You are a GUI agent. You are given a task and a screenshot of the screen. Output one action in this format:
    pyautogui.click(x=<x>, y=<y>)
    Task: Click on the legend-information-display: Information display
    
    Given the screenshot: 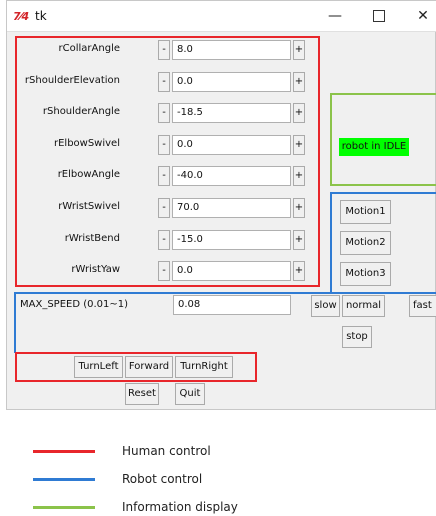 What is the action you would take?
    pyautogui.click(x=213, y=507)
    